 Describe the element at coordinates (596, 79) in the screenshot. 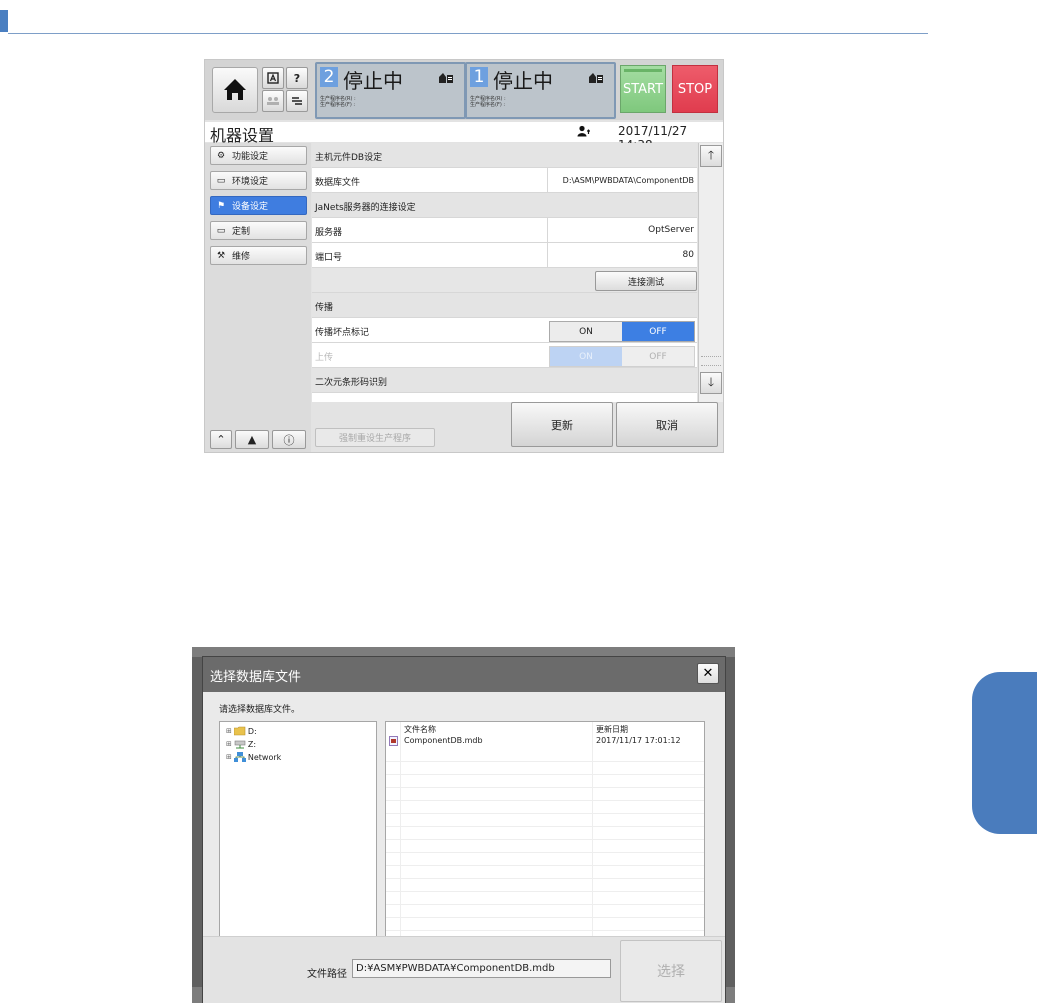

I see `program-icon` at that location.